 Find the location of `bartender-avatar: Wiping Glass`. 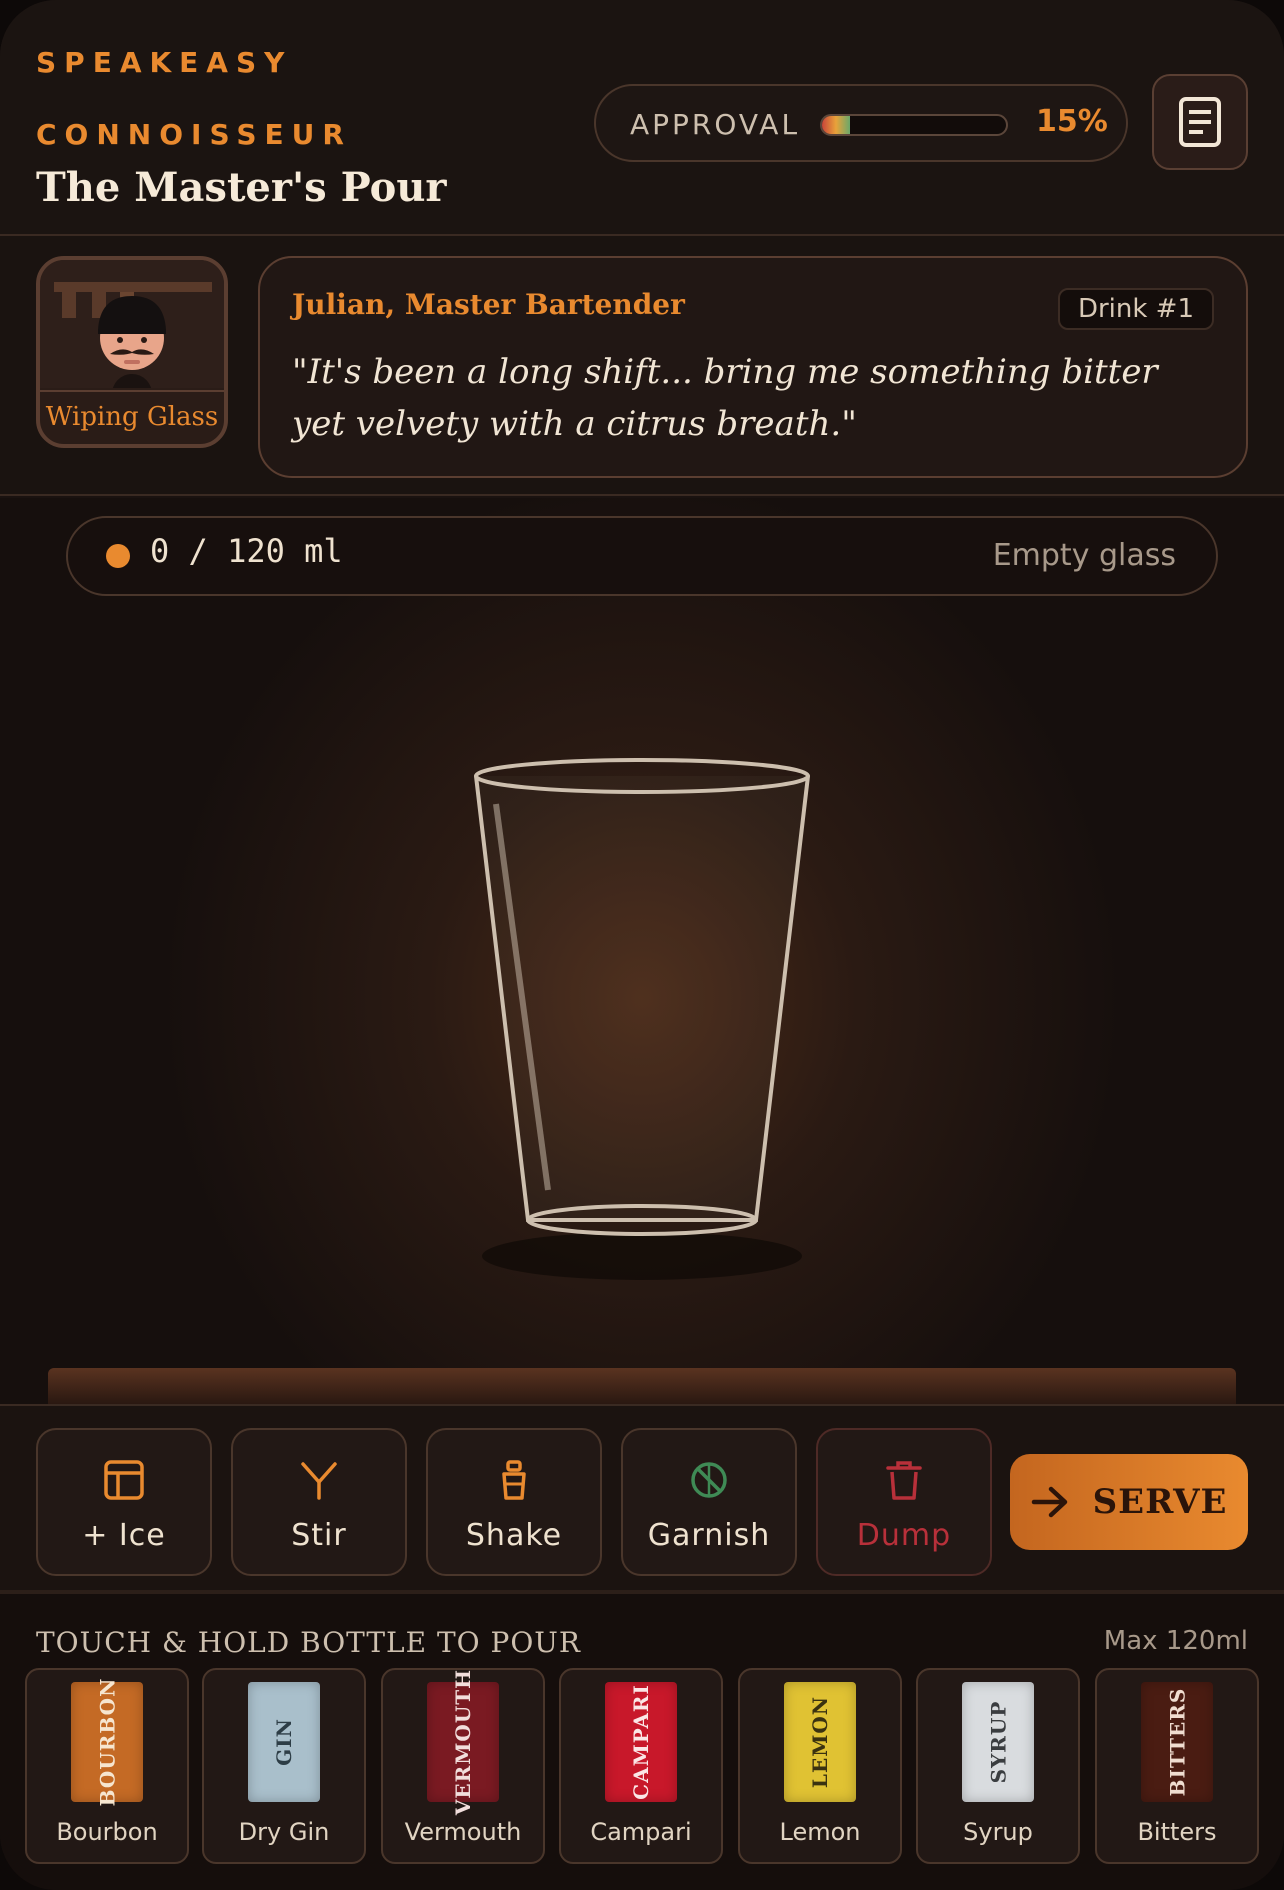

bartender-avatar: Wiping Glass is located at coordinates (132, 352).